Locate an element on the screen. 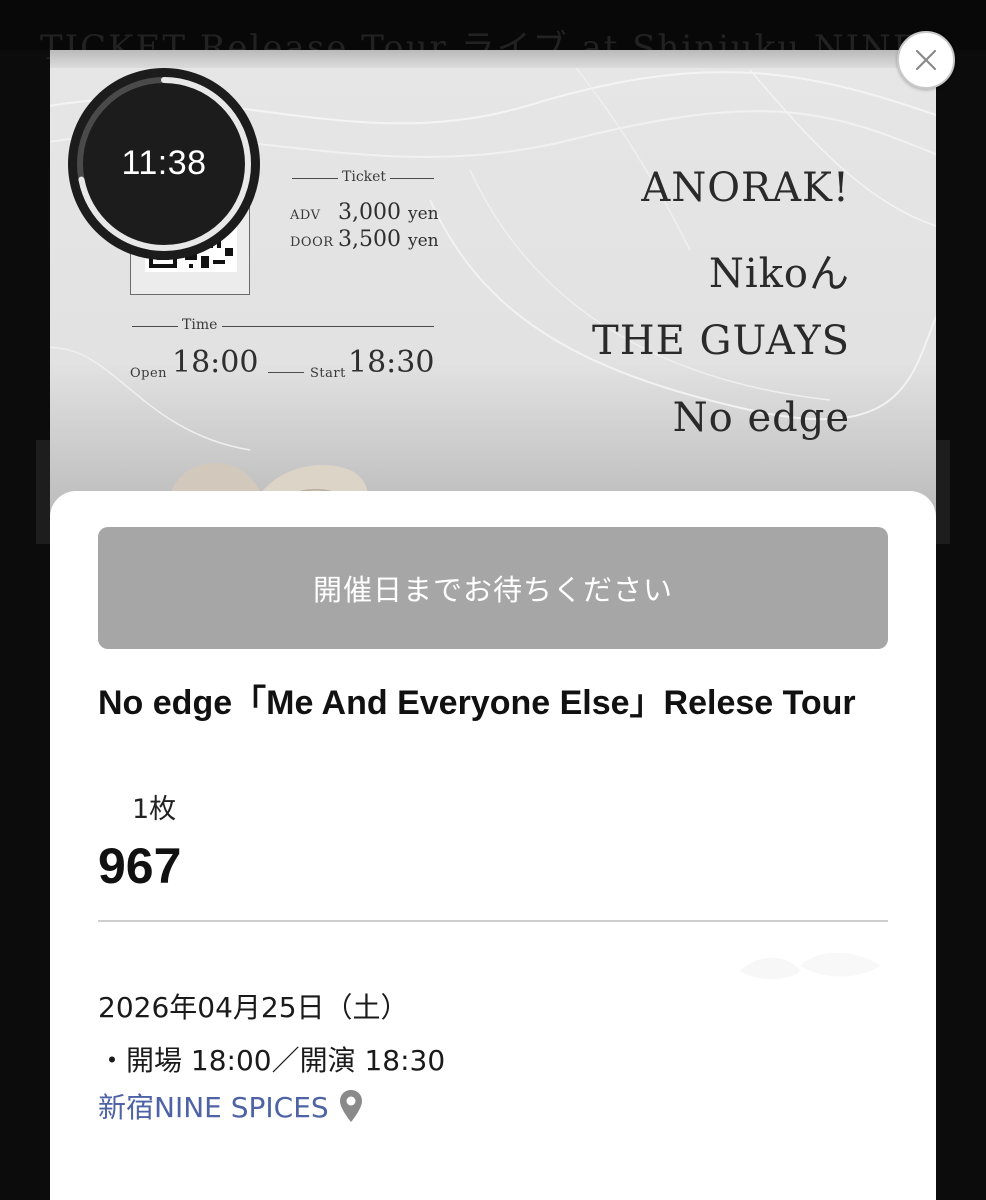 The image size is (986, 1200). countdown-label: 11:38 is located at coordinates (164, 162).